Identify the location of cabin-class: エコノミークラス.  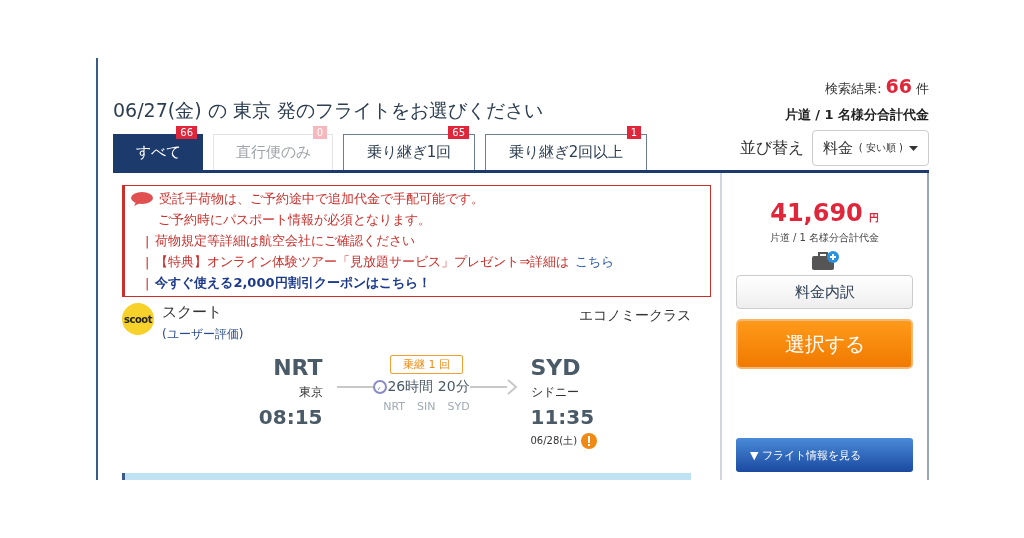
(635, 315).